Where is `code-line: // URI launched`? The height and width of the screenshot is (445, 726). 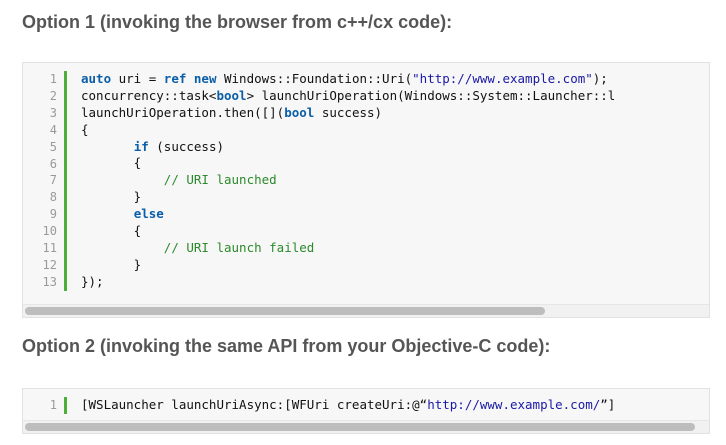
code-line: // URI launched is located at coordinates (395, 180).